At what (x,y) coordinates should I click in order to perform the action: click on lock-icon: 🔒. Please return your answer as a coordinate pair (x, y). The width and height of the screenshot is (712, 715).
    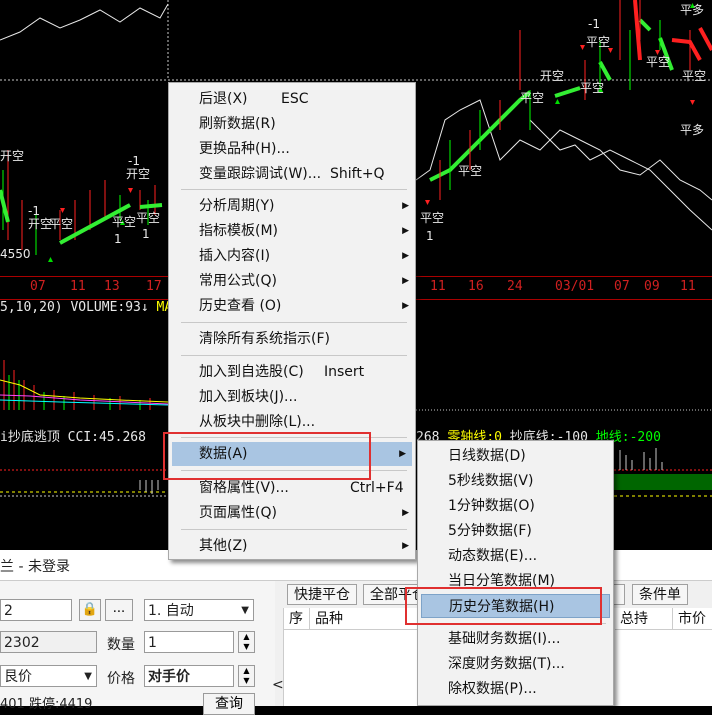
    Looking at the image, I should click on (90, 610).